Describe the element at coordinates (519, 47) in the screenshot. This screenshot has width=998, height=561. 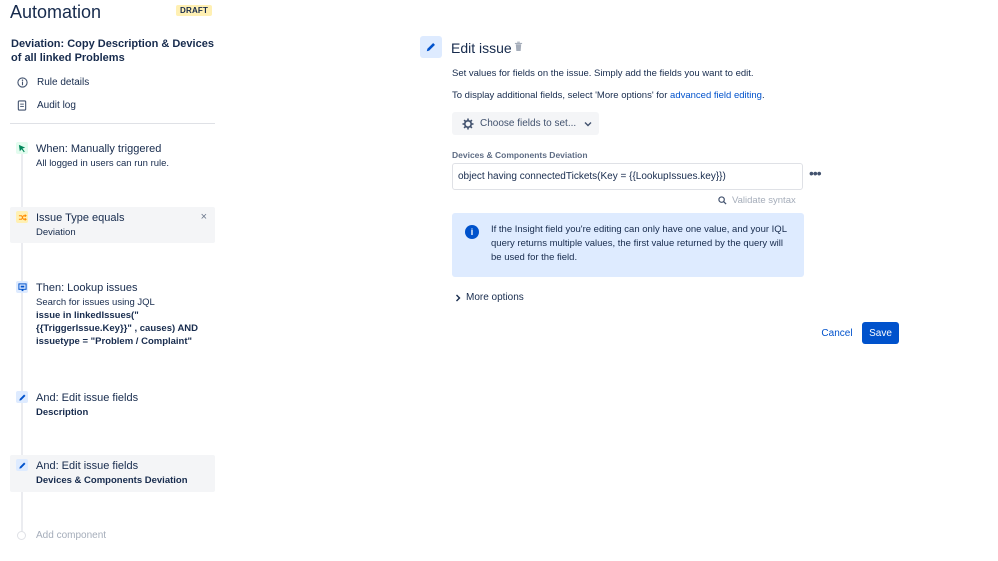
I see `trash-icon` at that location.